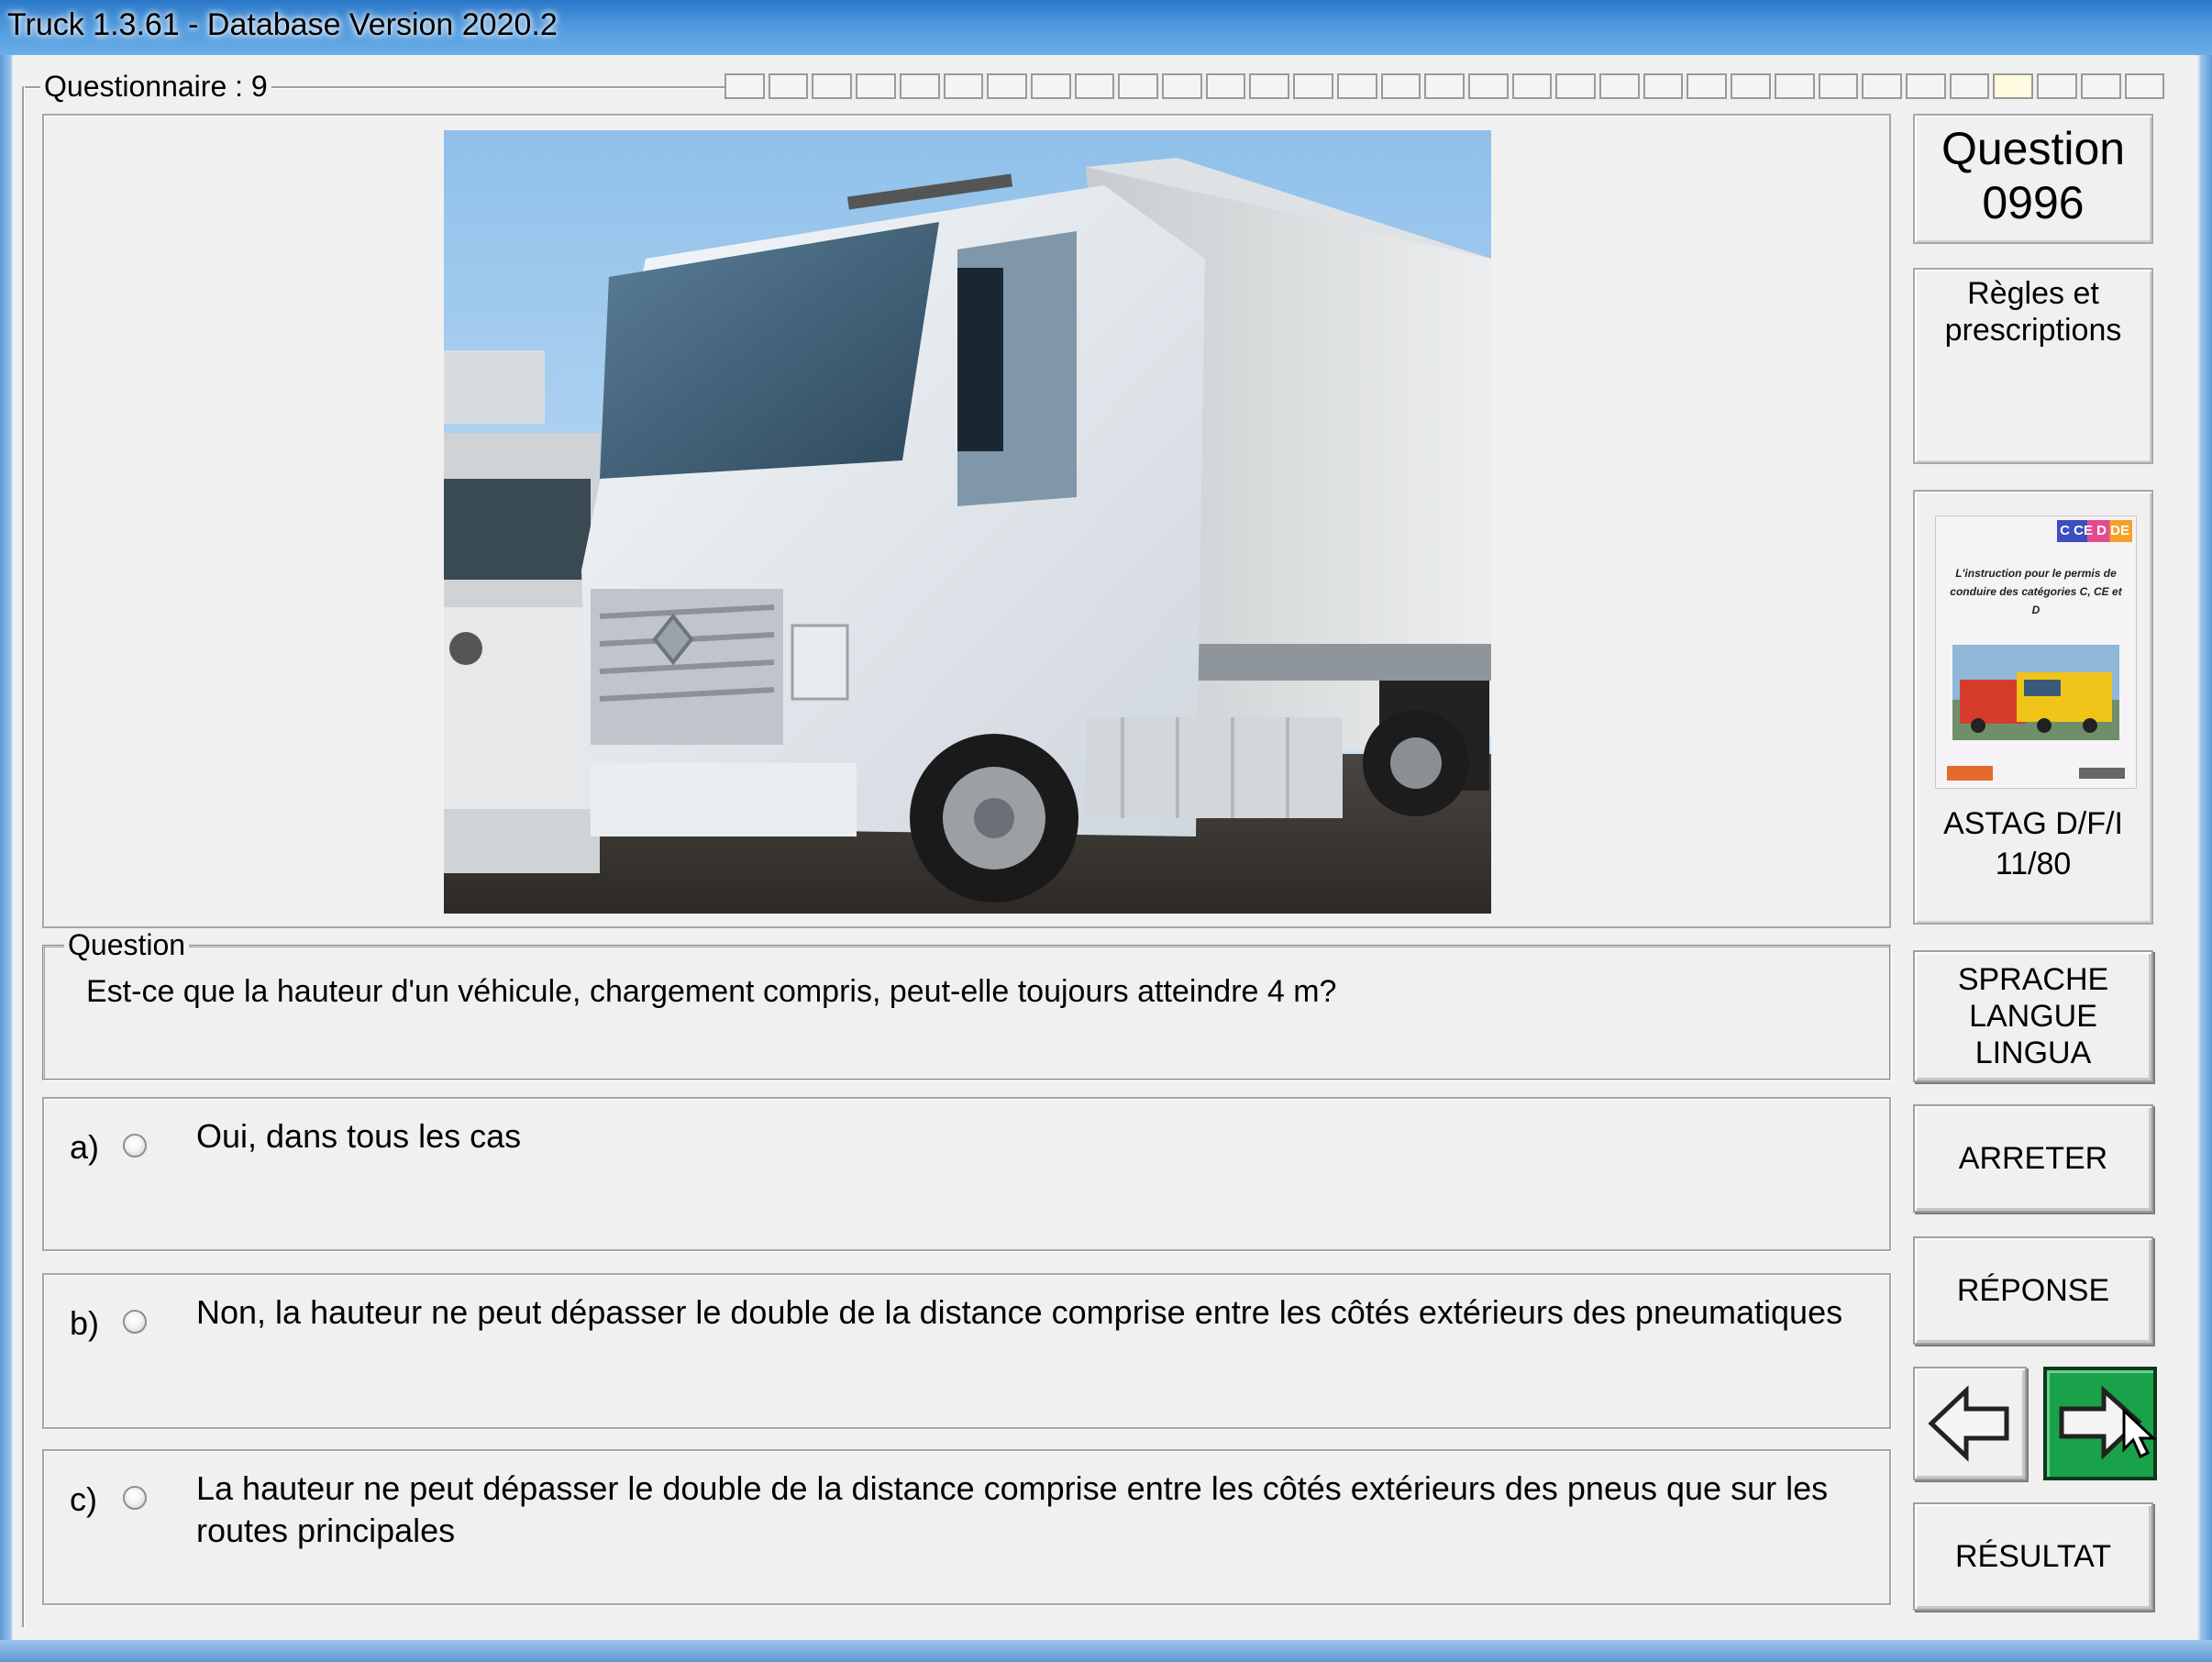  What do you see at coordinates (2034, 148) in the screenshot?
I see `question-number-label: Question` at bounding box center [2034, 148].